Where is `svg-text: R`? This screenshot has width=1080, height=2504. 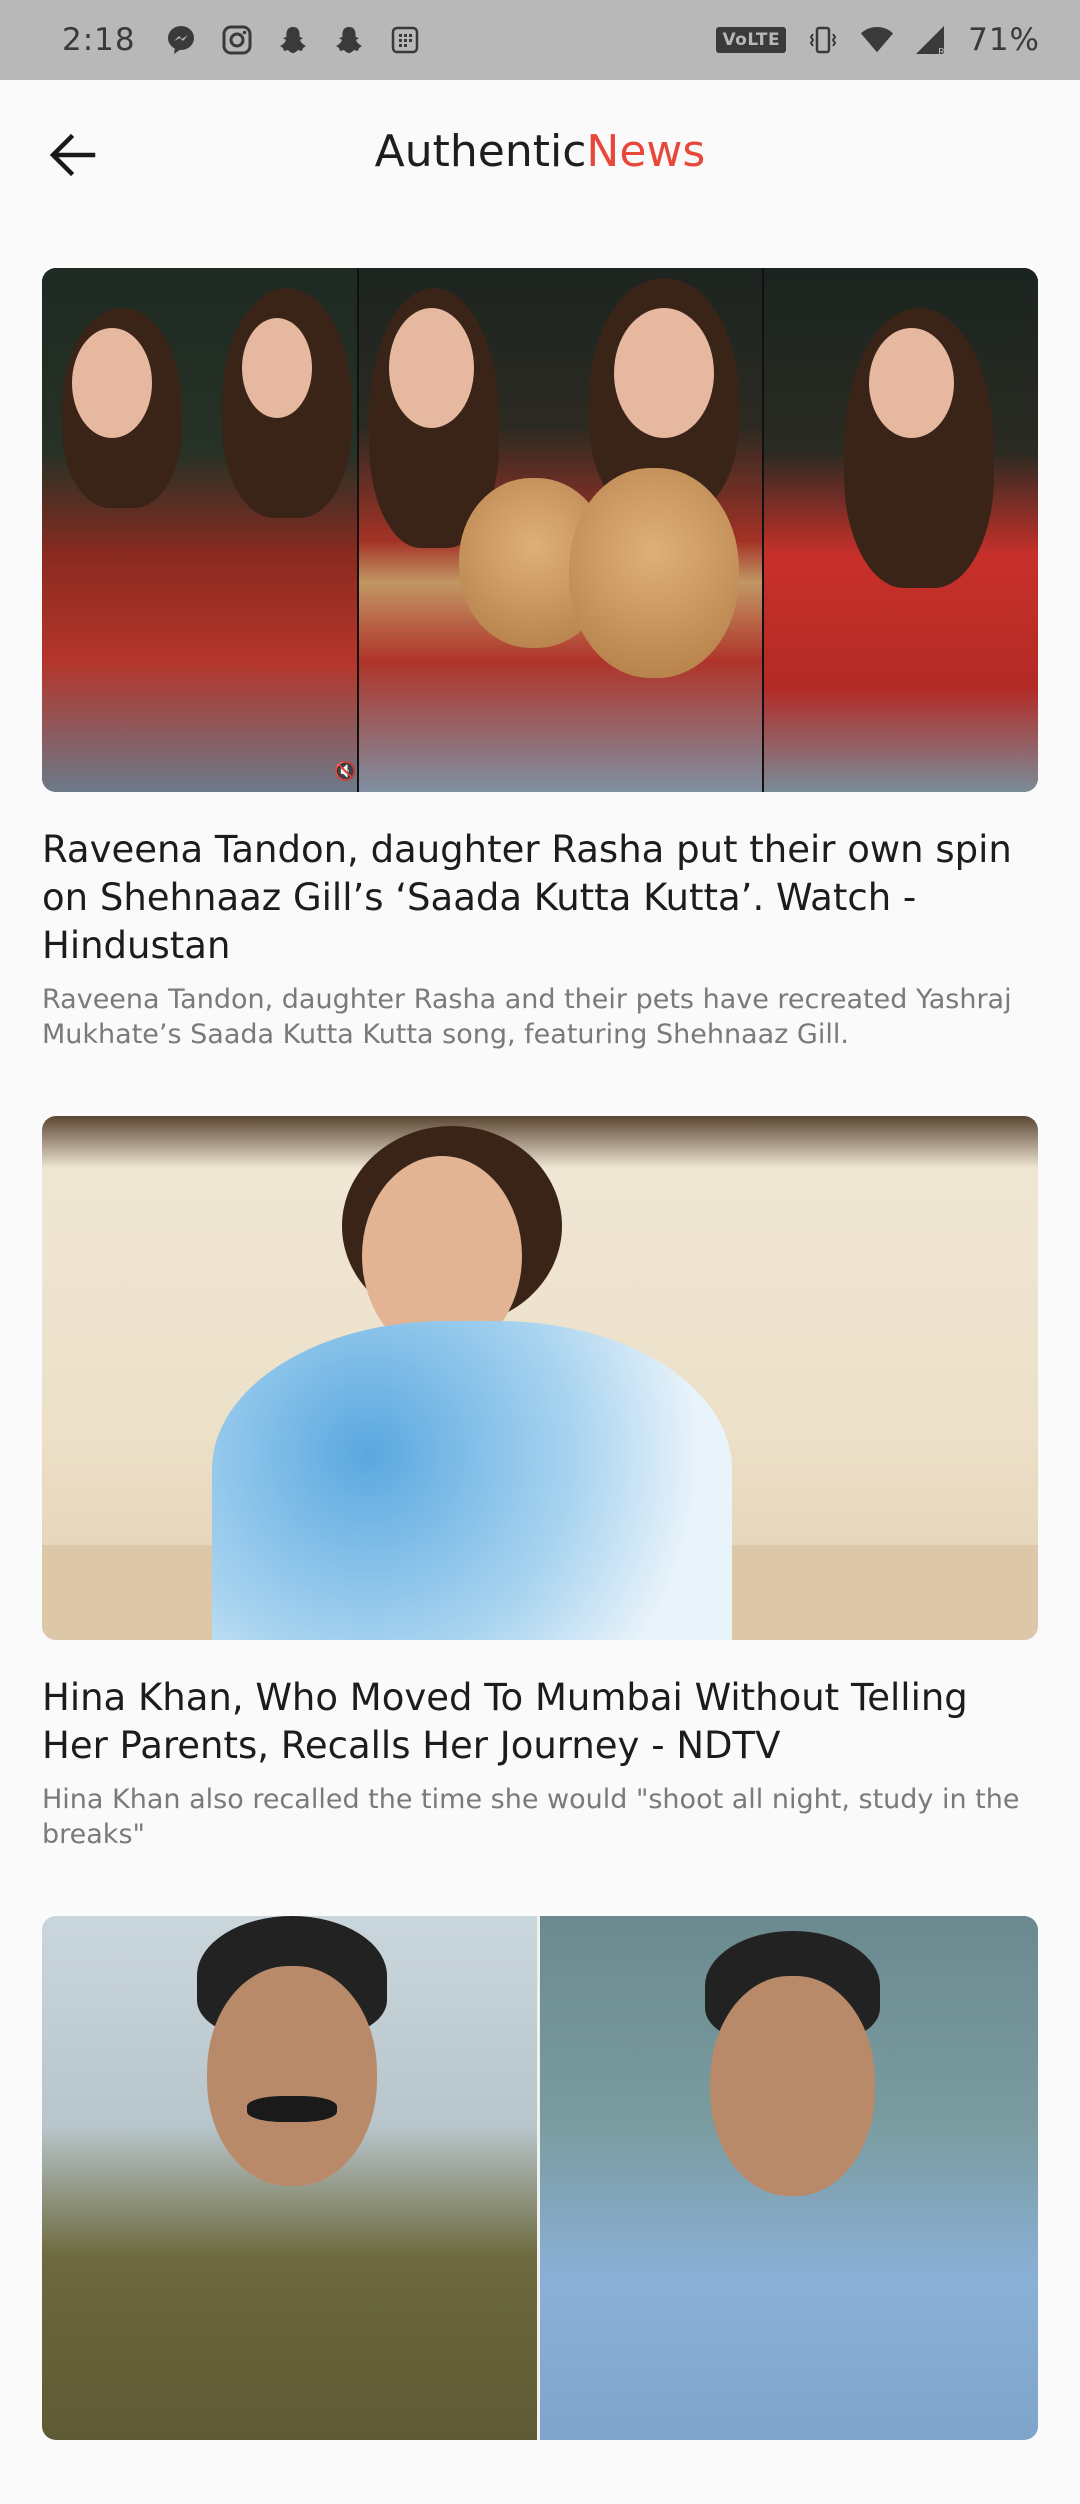
svg-text: R is located at coordinates (941, 51).